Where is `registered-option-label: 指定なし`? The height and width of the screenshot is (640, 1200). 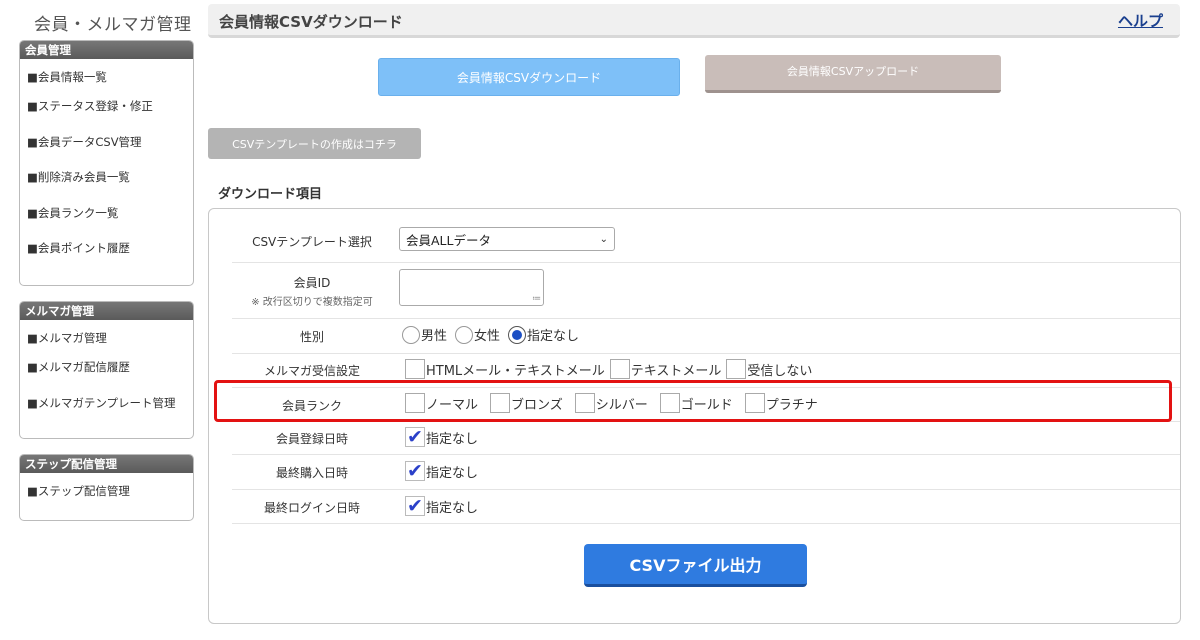 registered-option-label: 指定なし is located at coordinates (452, 437).